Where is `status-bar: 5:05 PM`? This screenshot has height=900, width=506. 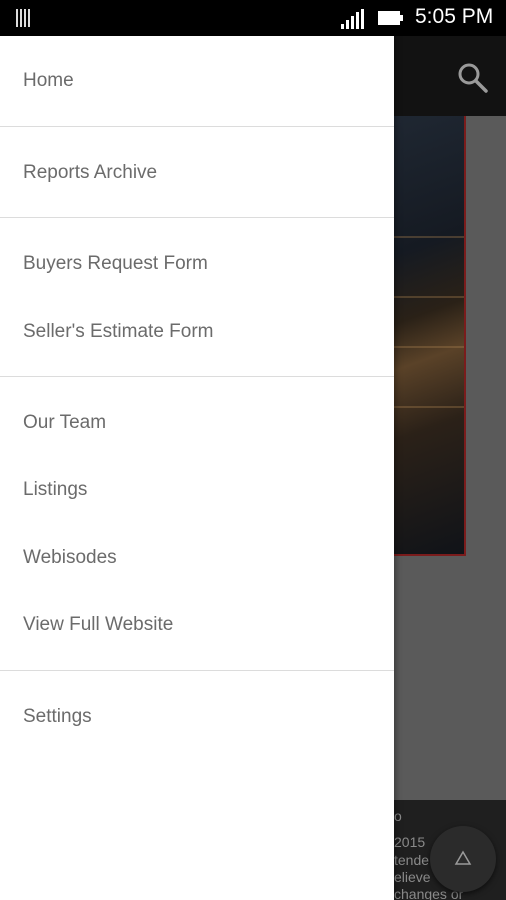
status-bar: 5:05 PM is located at coordinates (253, 18).